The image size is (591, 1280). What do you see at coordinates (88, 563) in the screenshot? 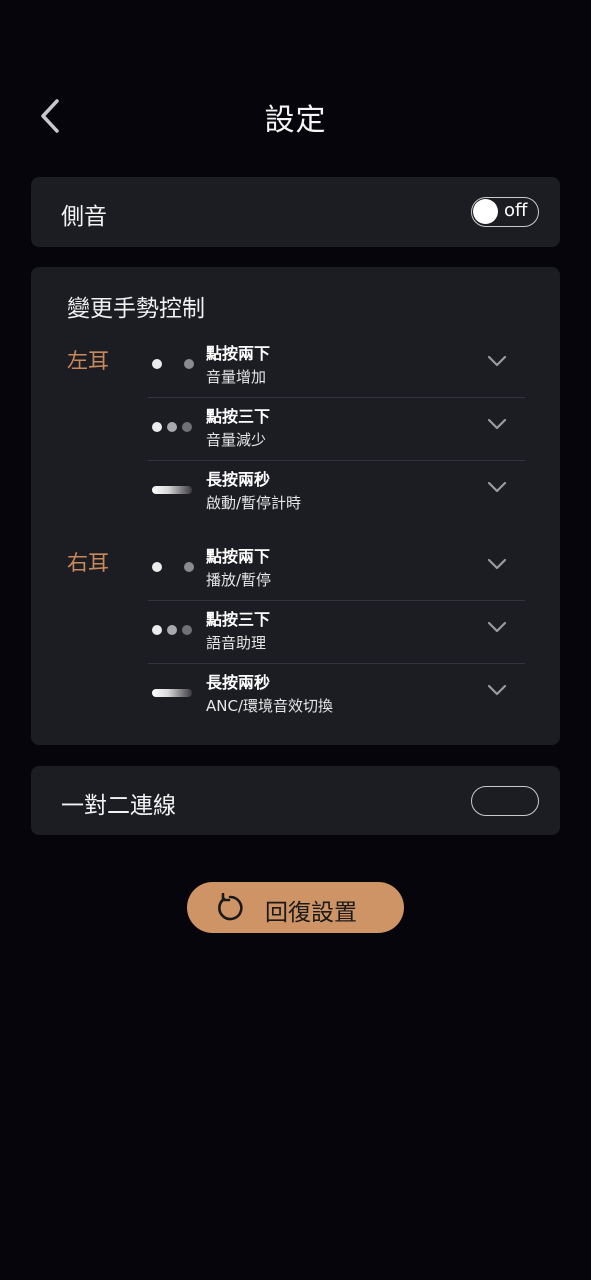
I see `right-ear-label: 右耳` at bounding box center [88, 563].